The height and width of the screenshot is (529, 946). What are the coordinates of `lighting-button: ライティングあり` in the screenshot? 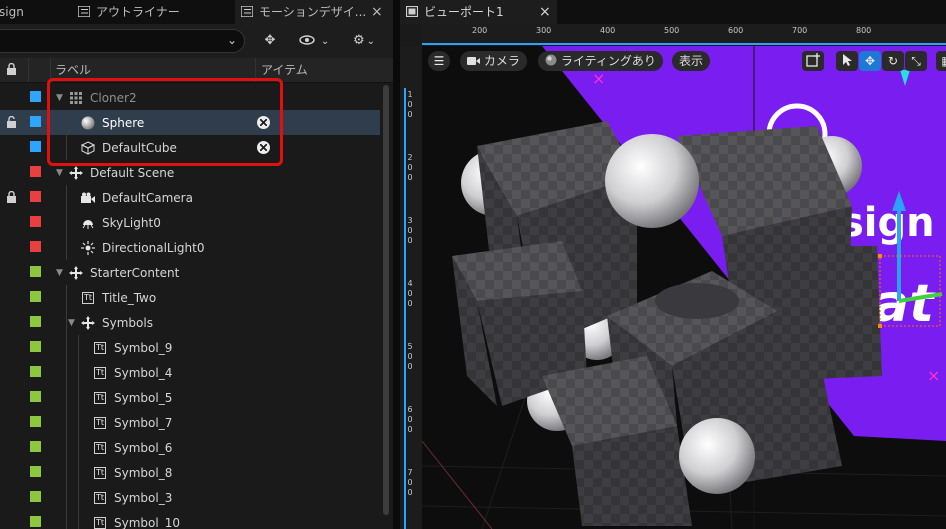 It's located at (600, 61).